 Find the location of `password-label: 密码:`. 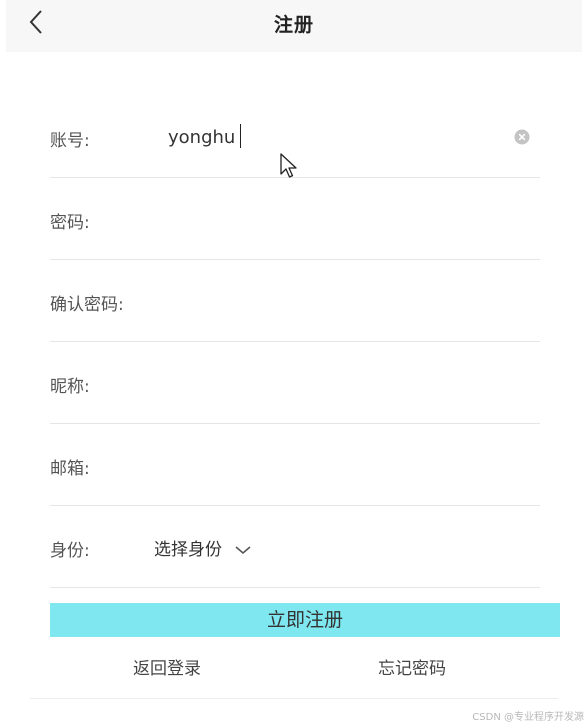

password-label: 密码: is located at coordinates (70, 223).